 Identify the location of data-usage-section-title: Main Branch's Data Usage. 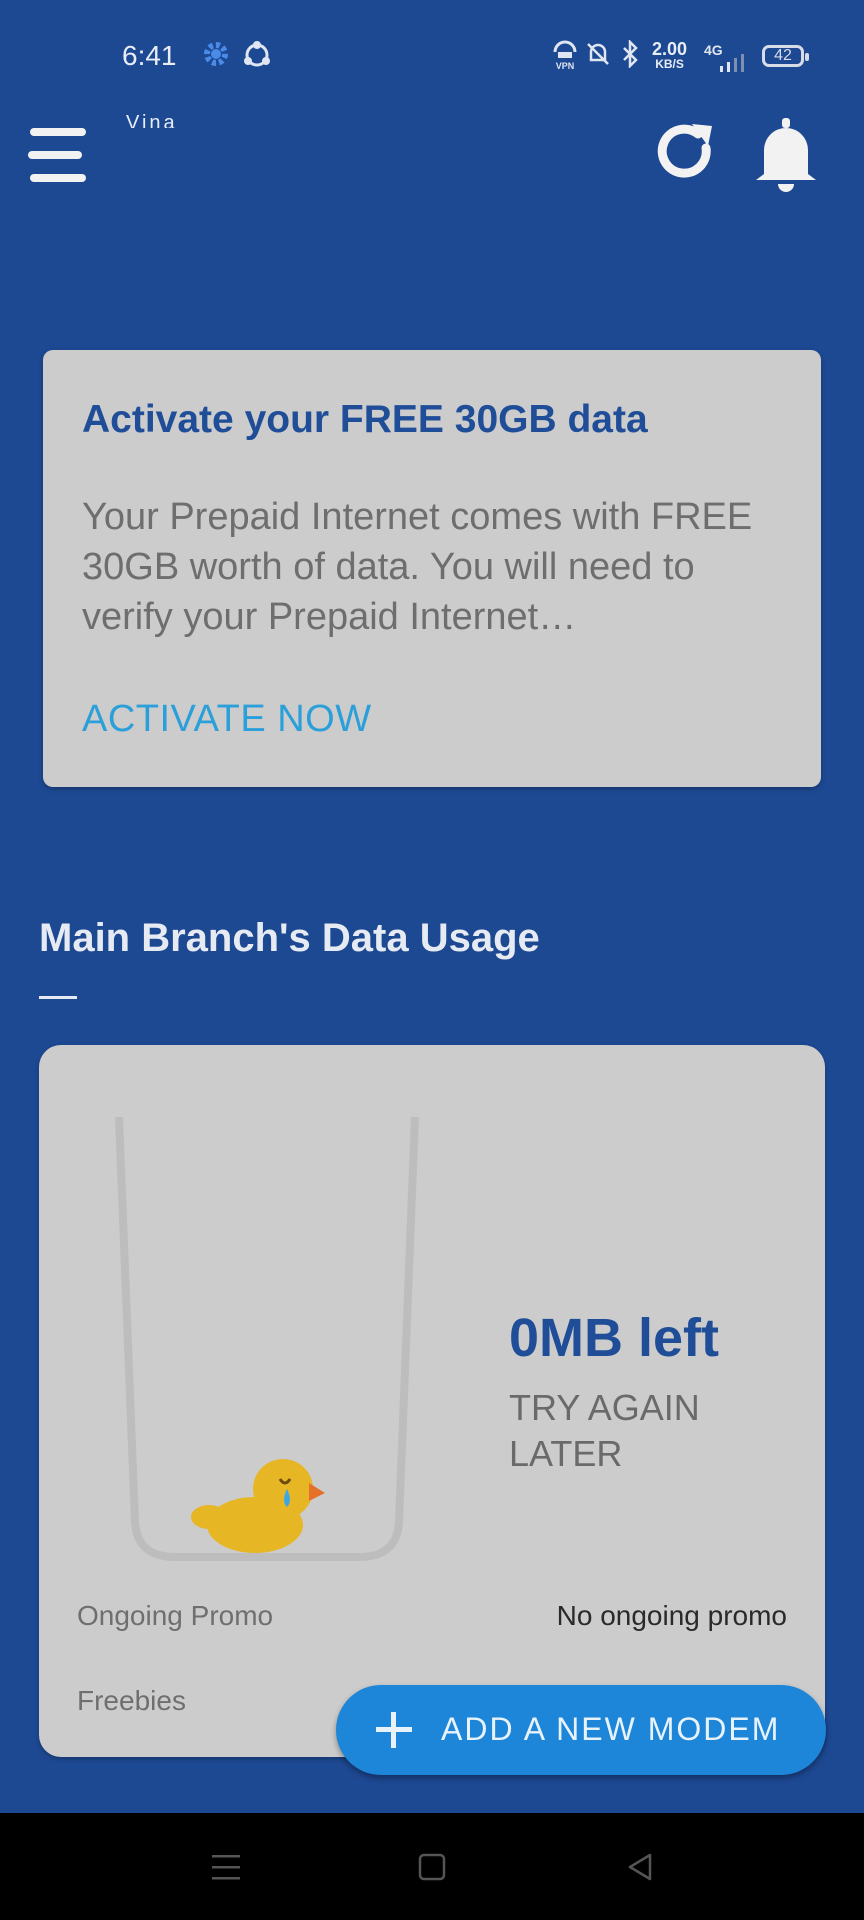
(289, 938).